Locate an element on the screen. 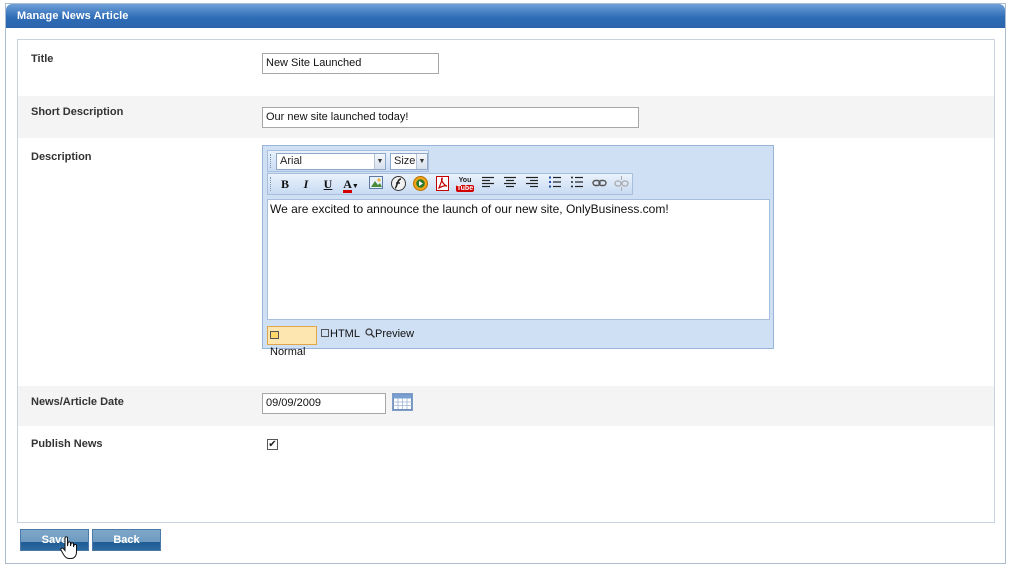  checkmark-icon: ✔ is located at coordinates (272, 444).